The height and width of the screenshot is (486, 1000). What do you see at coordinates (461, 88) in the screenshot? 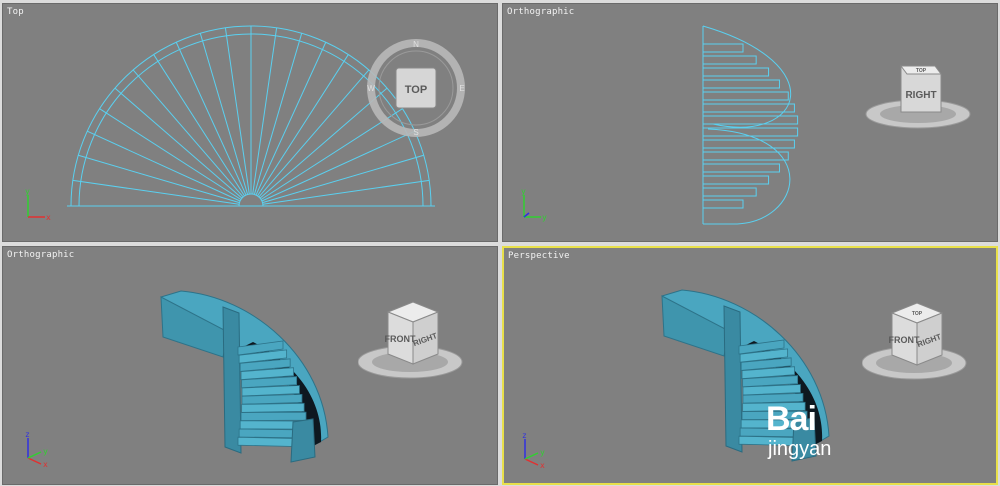
I see `compass-e: E` at bounding box center [461, 88].